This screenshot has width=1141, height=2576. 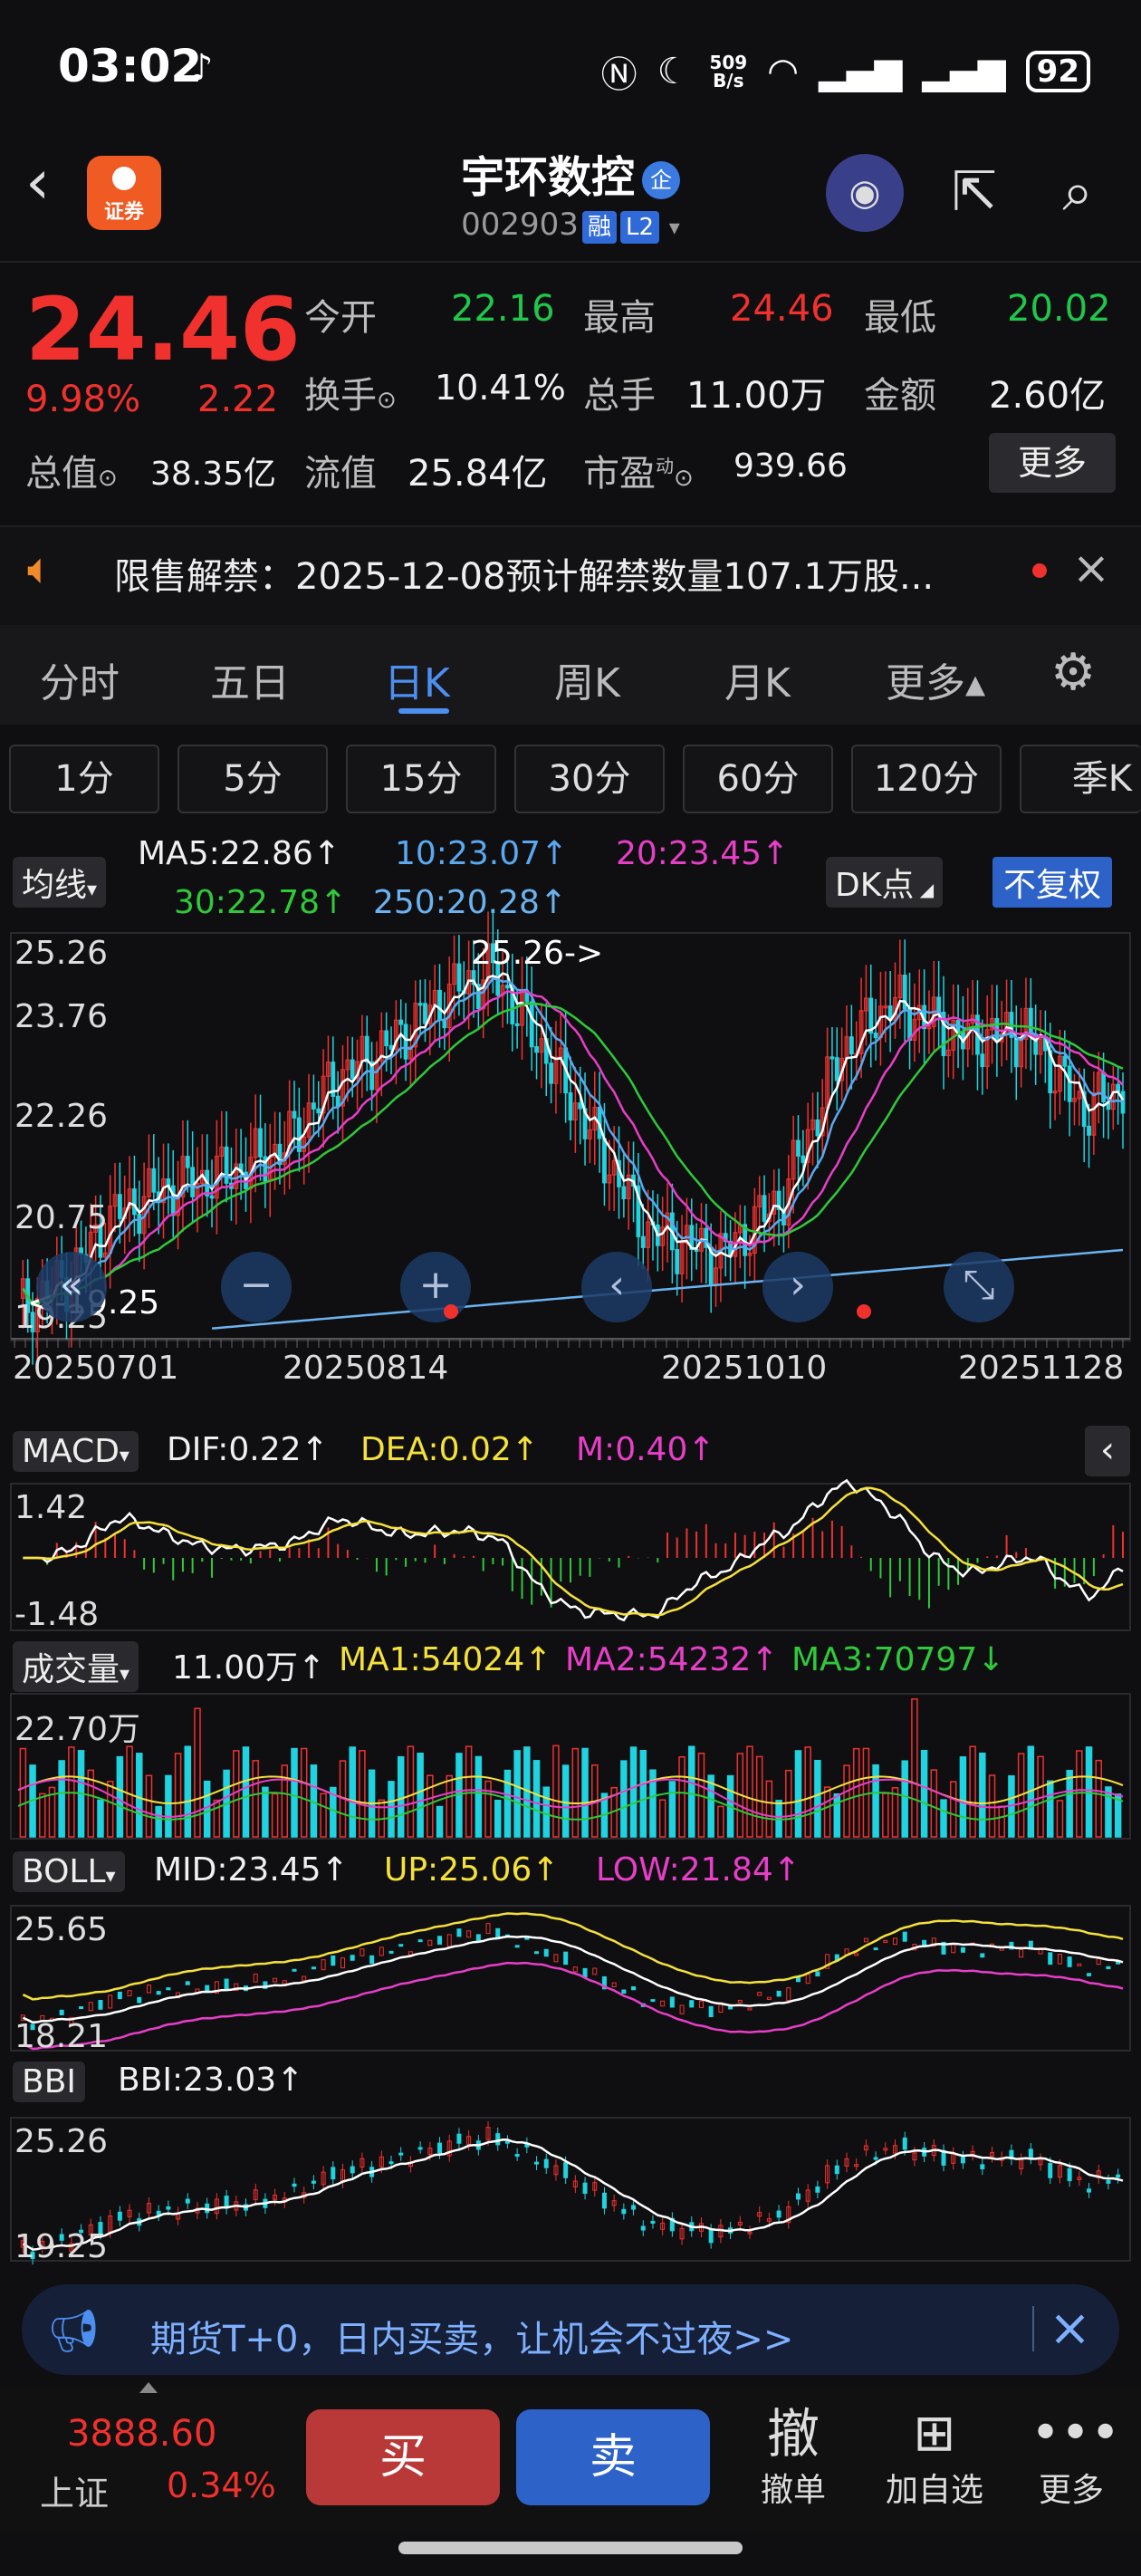 What do you see at coordinates (570, 2548) in the screenshot?
I see `home-indicator` at bounding box center [570, 2548].